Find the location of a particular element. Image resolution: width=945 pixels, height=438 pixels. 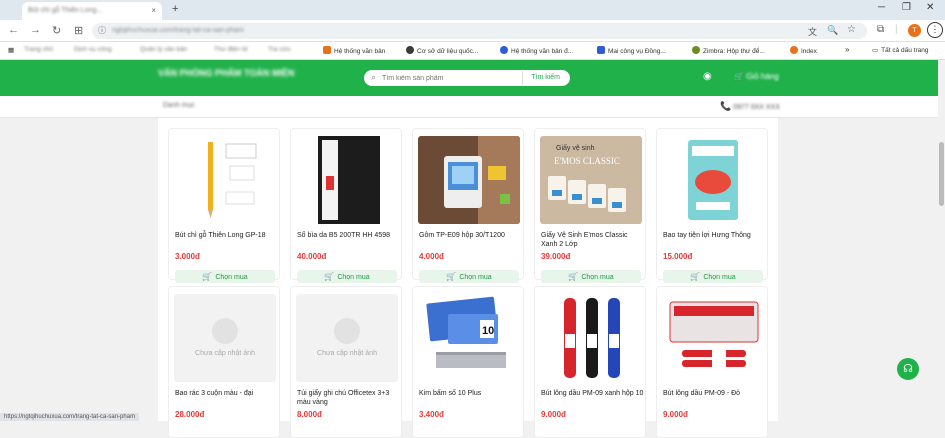

product-price: 40.000đ is located at coordinates (312, 256).